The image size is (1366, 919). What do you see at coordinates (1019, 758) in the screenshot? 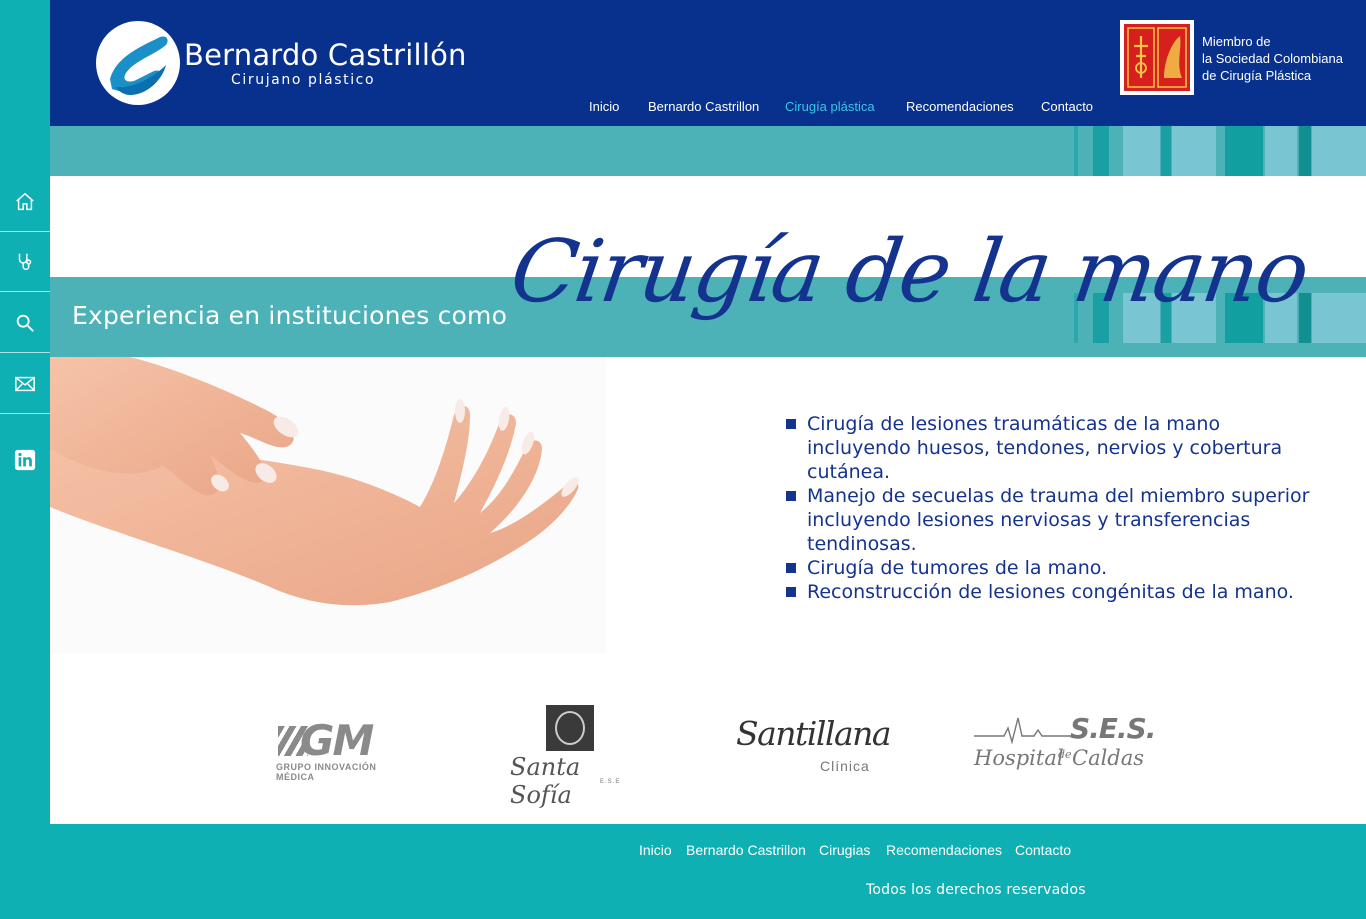
I see `ses-hospital: Hospital` at bounding box center [1019, 758].